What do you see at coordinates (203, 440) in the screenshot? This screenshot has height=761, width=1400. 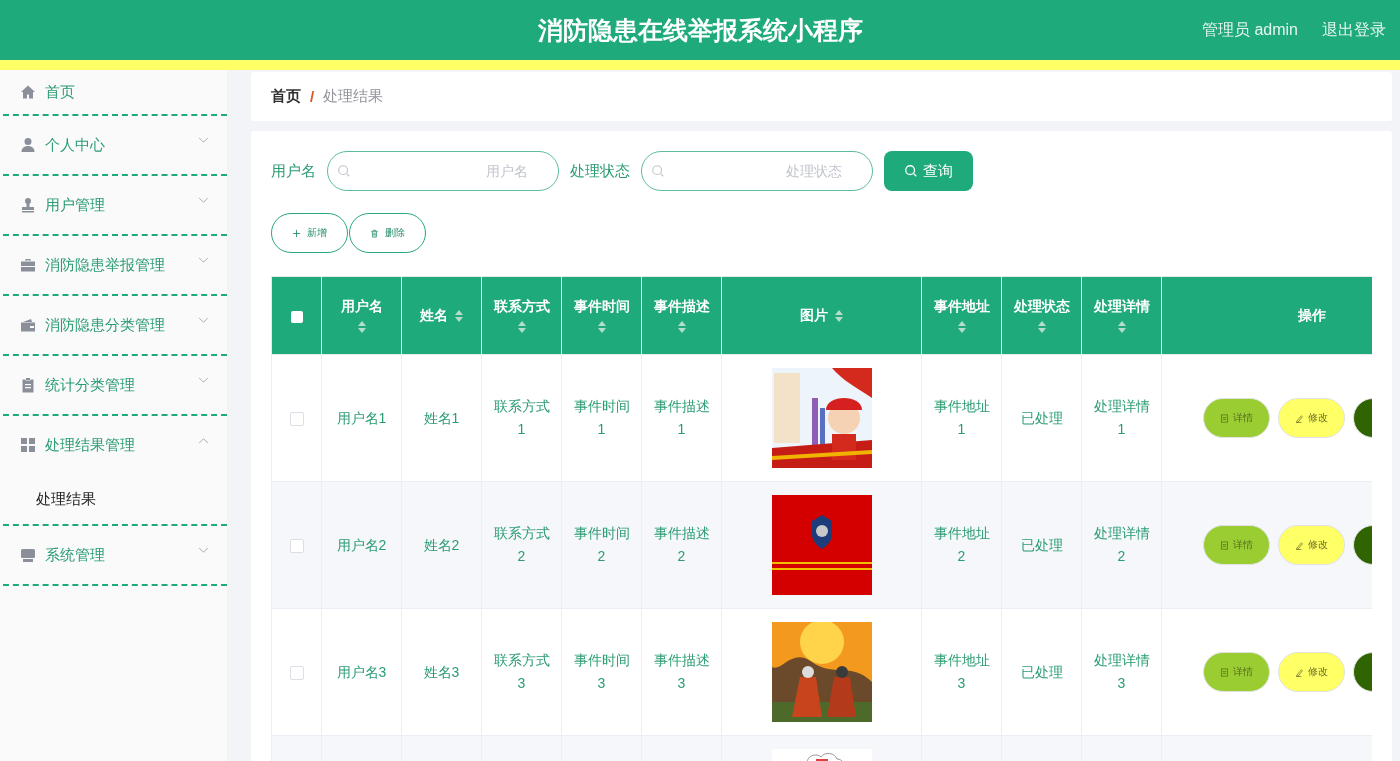 I see `chevron-up-icon` at bounding box center [203, 440].